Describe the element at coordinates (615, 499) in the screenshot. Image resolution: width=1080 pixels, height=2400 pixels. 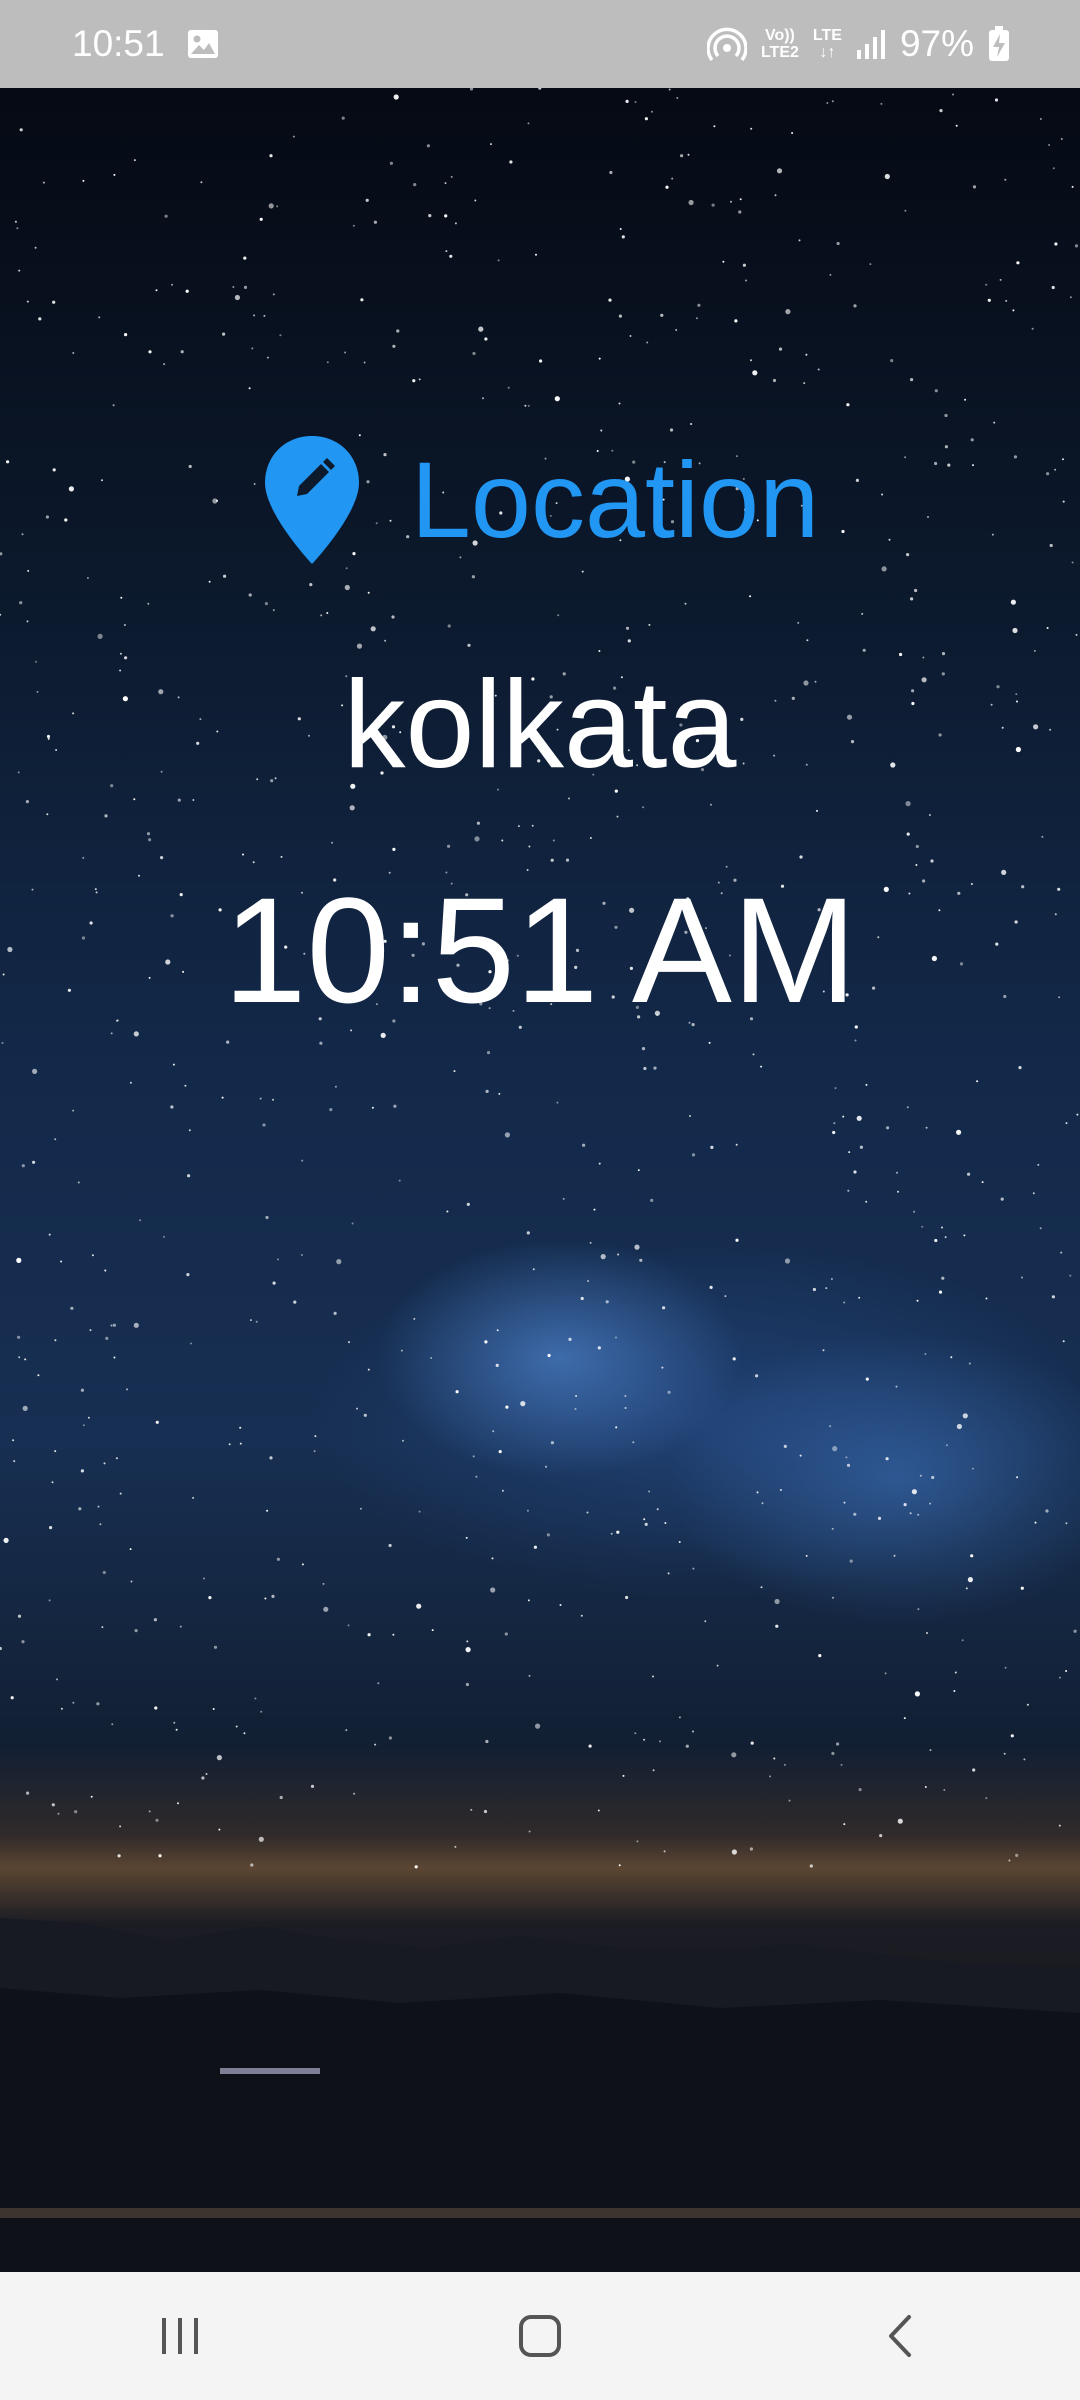
I see `location-label: Location` at that location.